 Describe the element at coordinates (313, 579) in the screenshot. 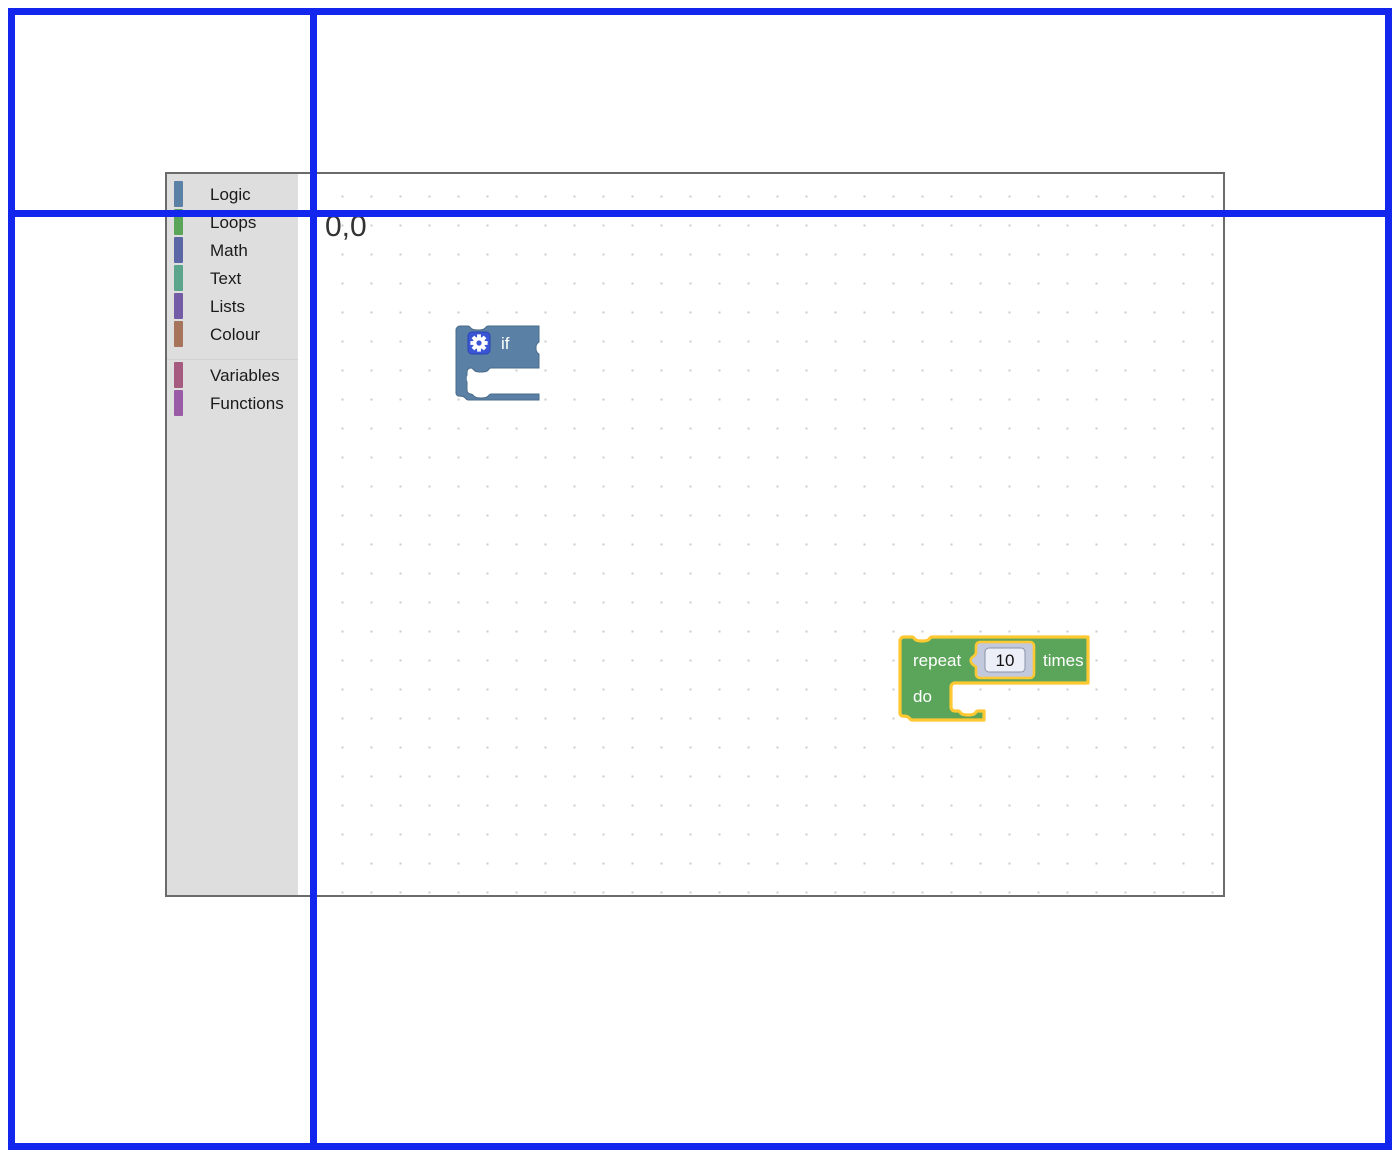

I see `overlay-crosshair-vertical` at that location.